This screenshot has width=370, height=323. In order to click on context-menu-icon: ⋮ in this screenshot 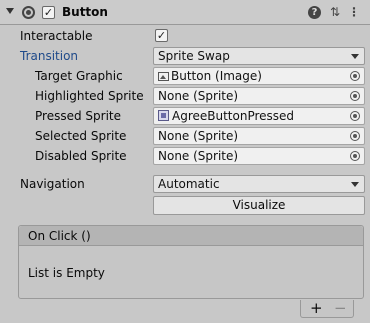, I will do `click(354, 12)`.